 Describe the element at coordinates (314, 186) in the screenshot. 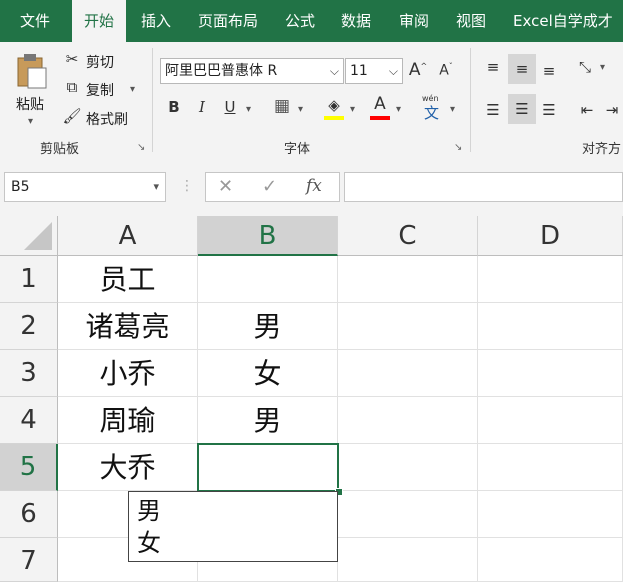

I see `insert-function-icon: fx` at that location.